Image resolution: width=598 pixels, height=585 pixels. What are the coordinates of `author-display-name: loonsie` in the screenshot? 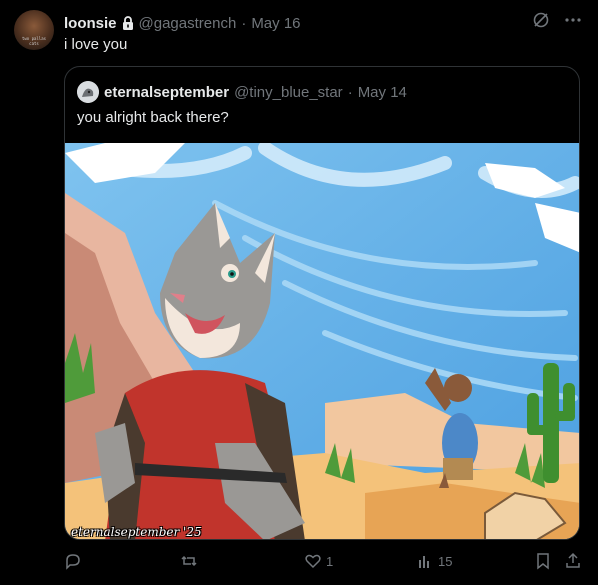 It's located at (90, 23).